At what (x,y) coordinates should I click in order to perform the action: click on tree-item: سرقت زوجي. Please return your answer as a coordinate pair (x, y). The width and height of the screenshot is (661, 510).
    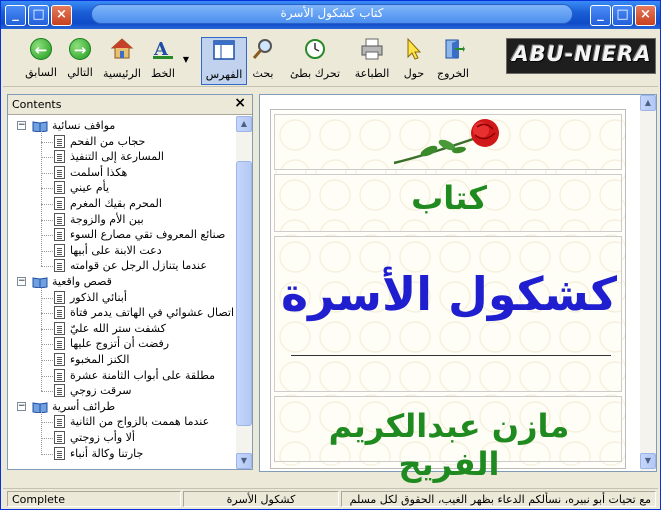
    Looking at the image, I should click on (122, 391).